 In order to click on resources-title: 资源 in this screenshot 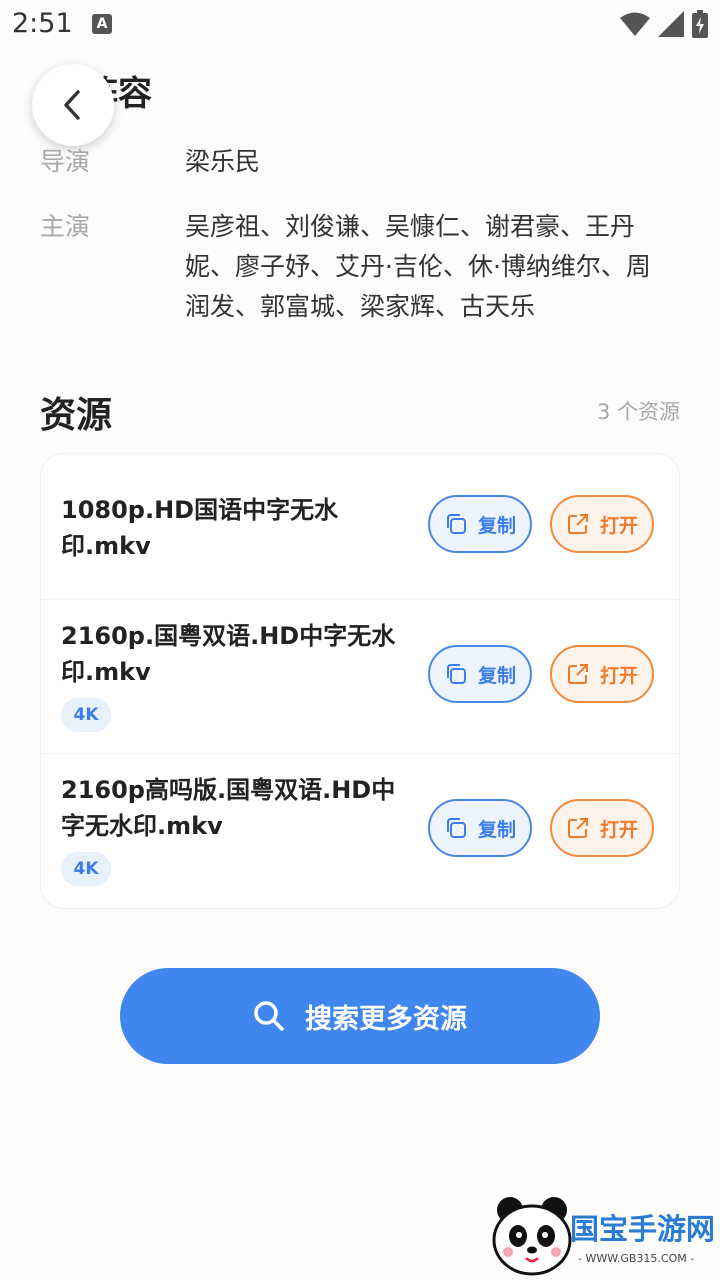, I will do `click(76, 415)`.